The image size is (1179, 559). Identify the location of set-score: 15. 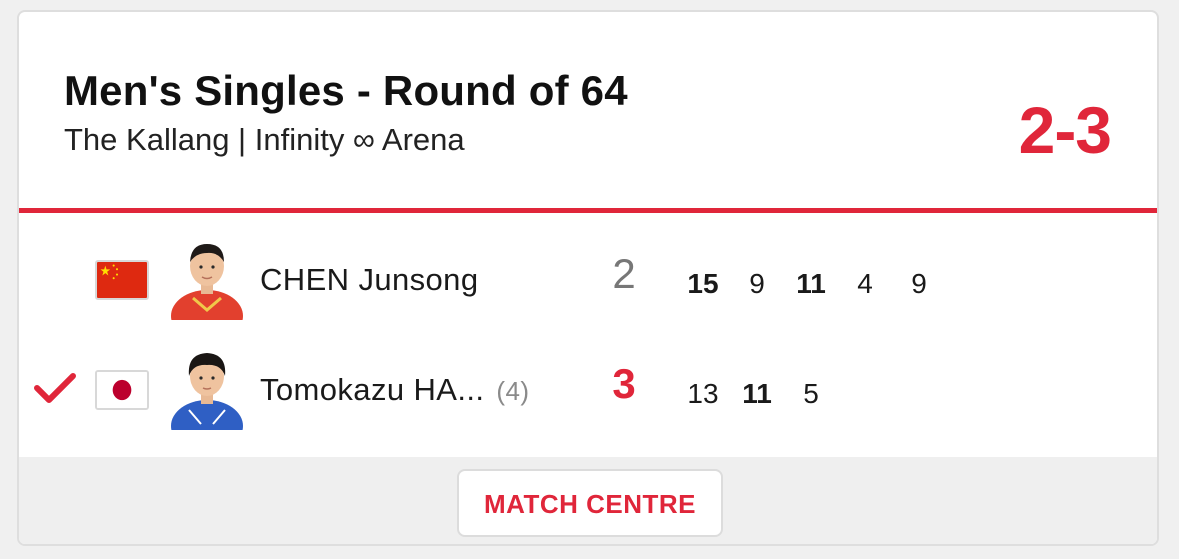
(703, 283).